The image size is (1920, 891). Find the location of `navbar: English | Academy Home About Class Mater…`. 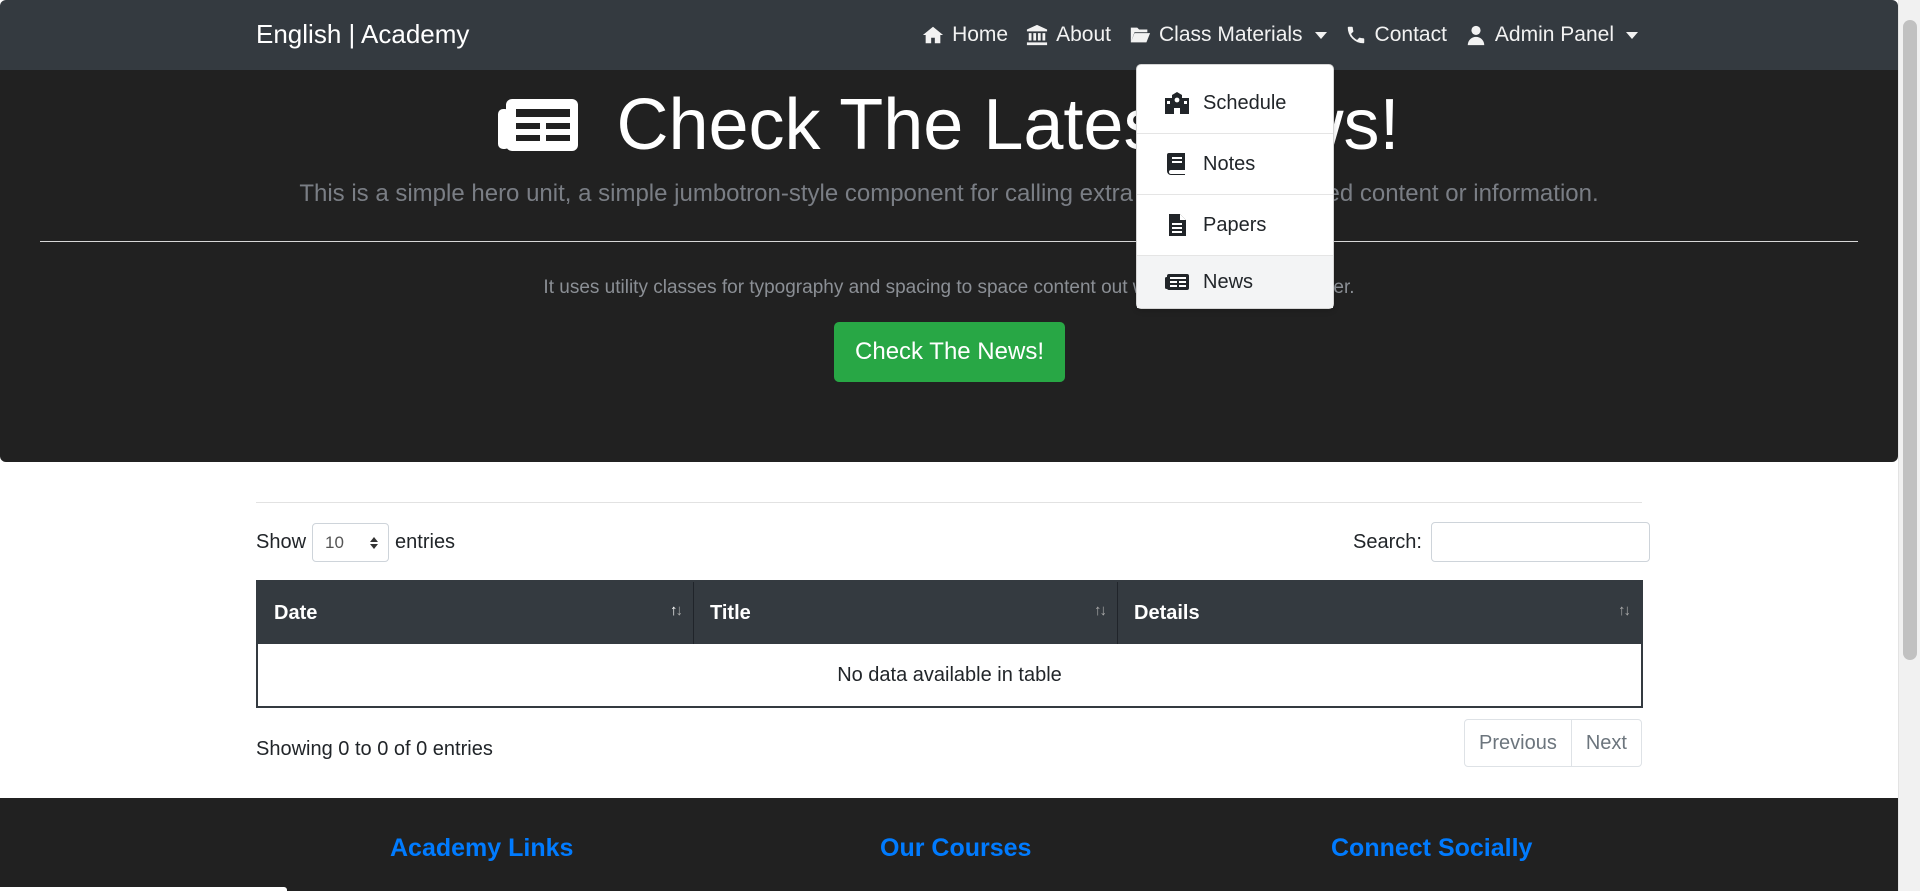

navbar: English | Academy Home About Class Mater… is located at coordinates (949, 35).